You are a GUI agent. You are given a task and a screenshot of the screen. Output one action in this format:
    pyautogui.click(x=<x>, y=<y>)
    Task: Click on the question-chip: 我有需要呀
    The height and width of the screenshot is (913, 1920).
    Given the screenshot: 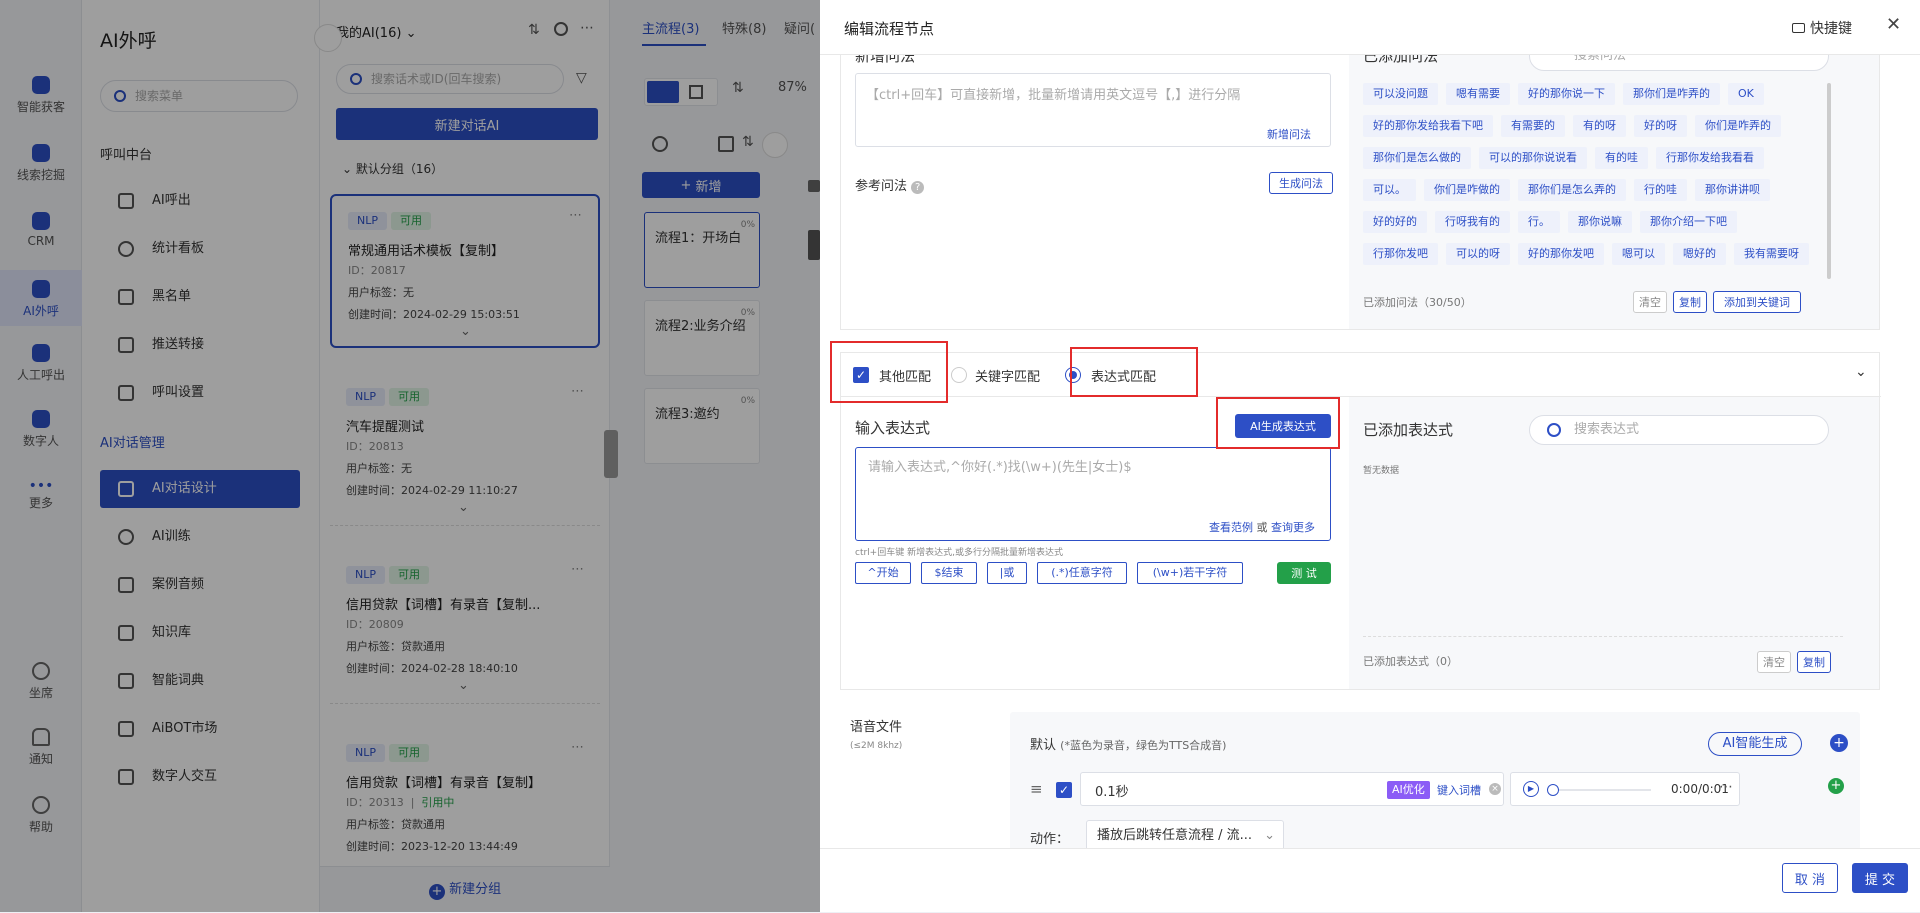 What is the action you would take?
    pyautogui.click(x=1771, y=254)
    